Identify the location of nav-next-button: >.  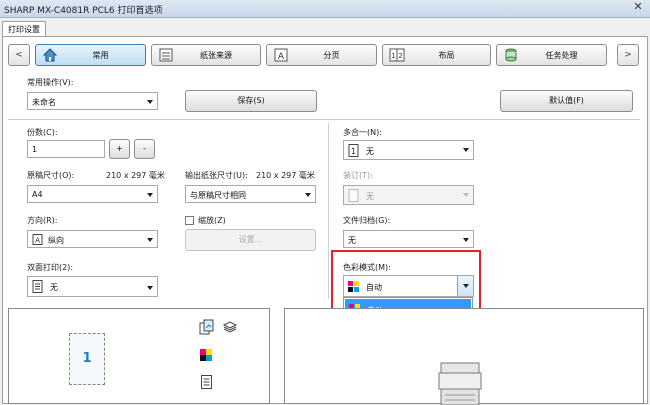
(628, 55).